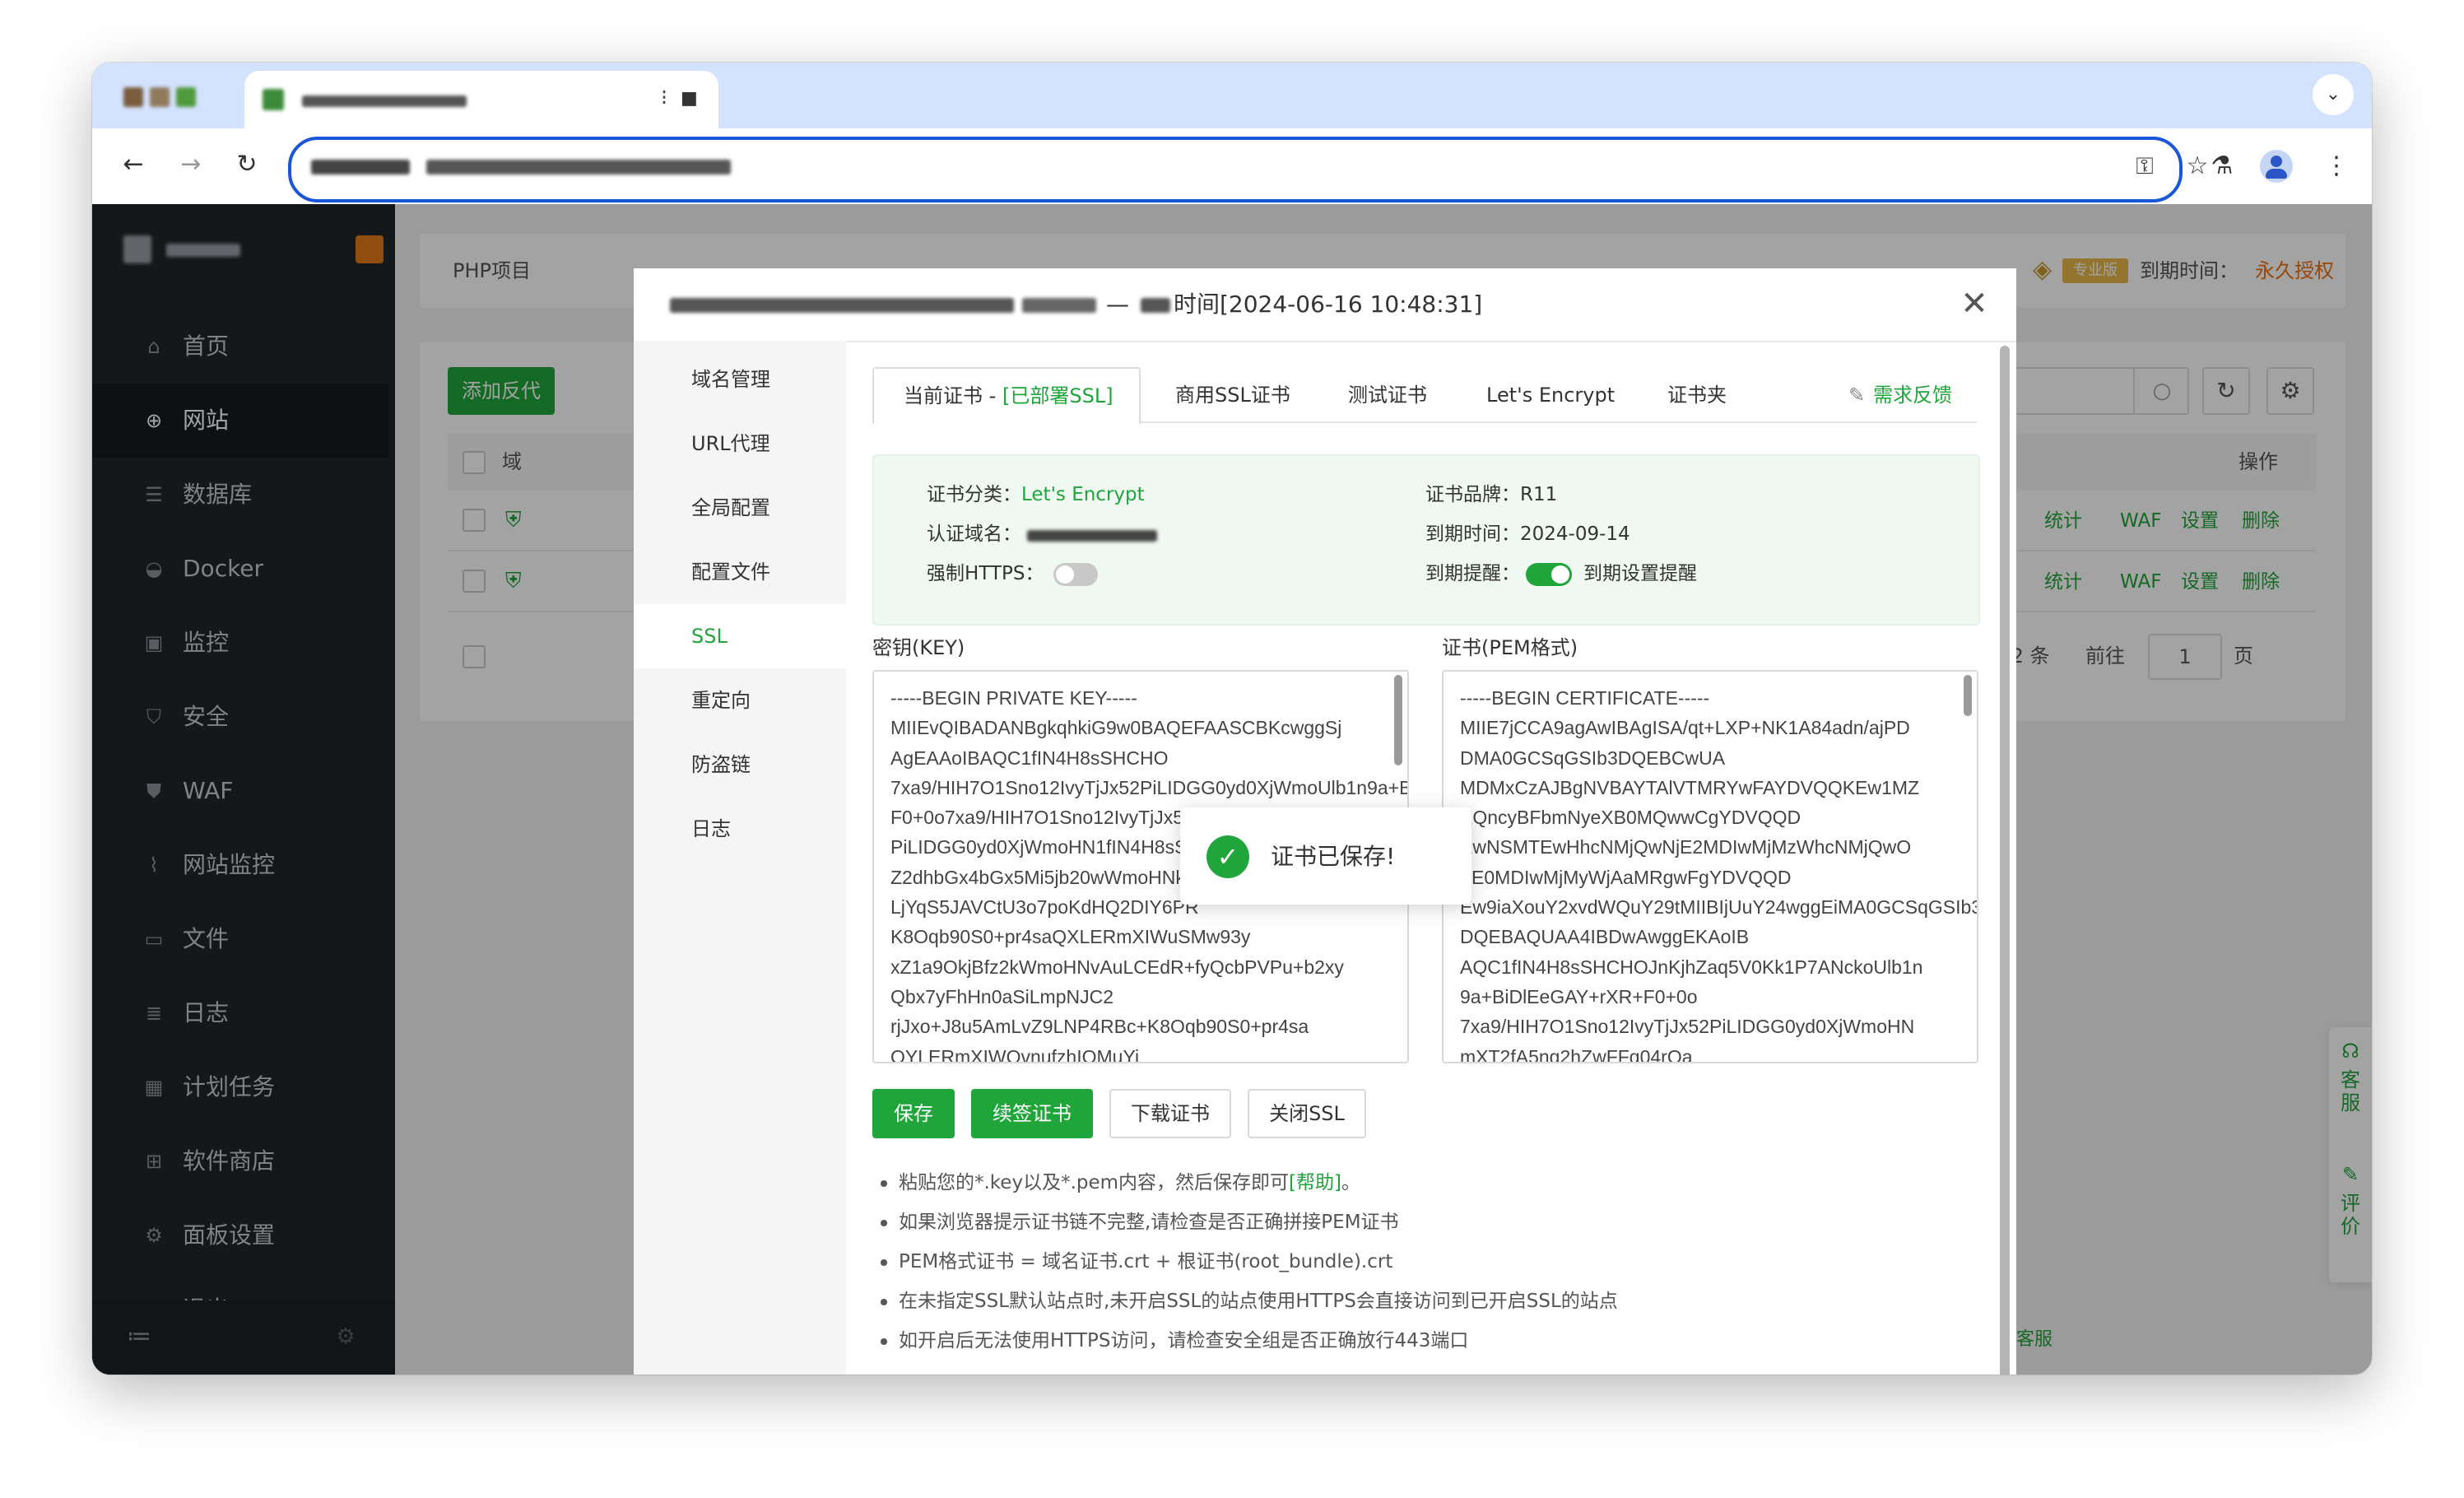  Describe the element at coordinates (2333, 94) in the screenshot. I see `tab-search-icon: ⌄` at that location.